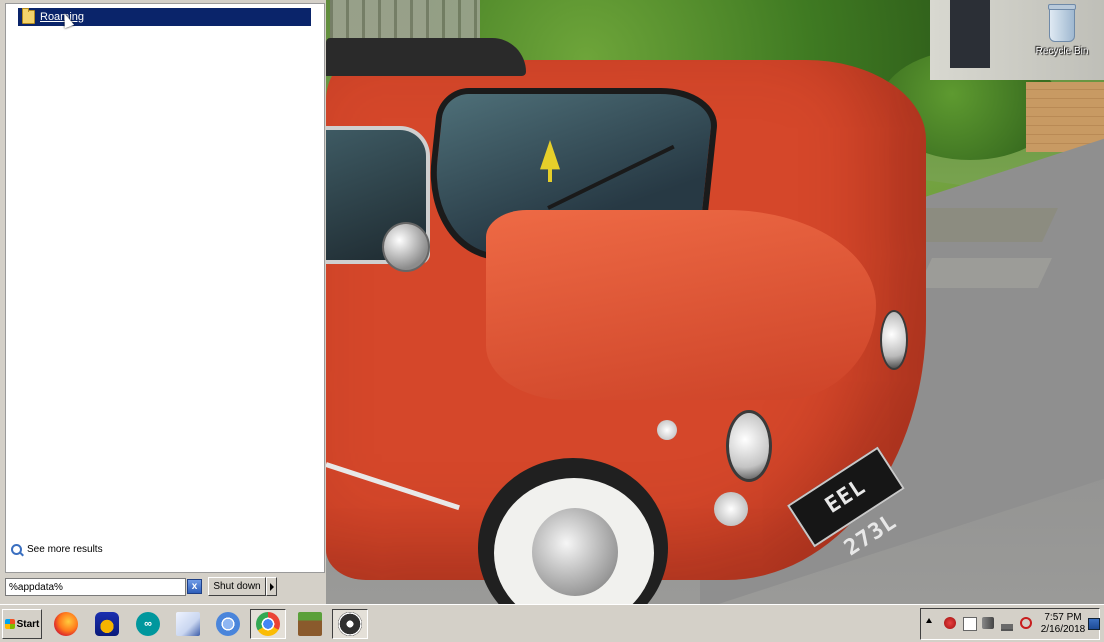 This screenshot has width=1104, height=642. Describe the element at coordinates (552, 623) in the screenshot. I see `taskbar: Start ∞ 7:57 PM 2/16/2018` at that location.